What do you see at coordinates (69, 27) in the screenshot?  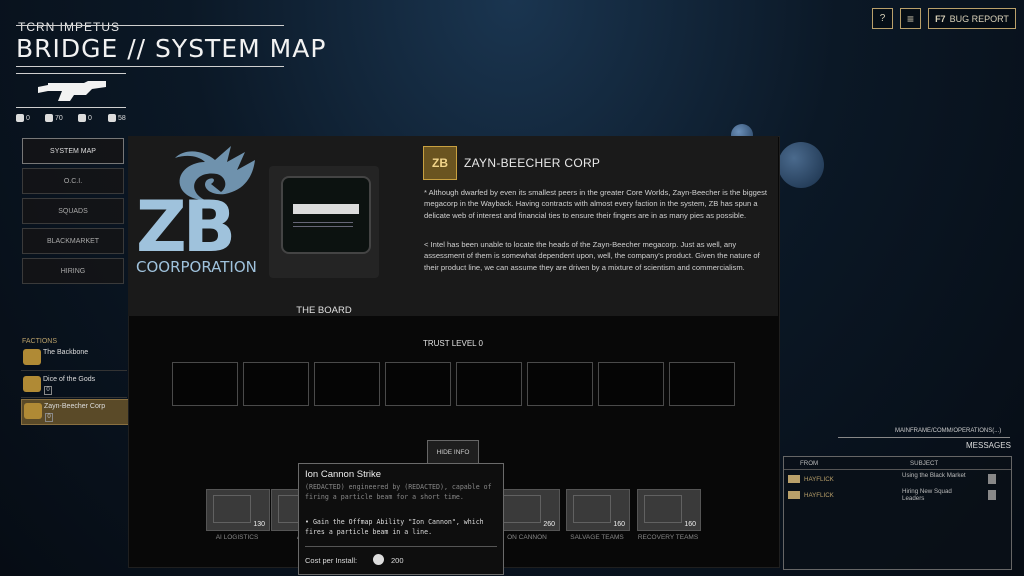 I see `ship-name: TCRN IMPETUS` at bounding box center [69, 27].